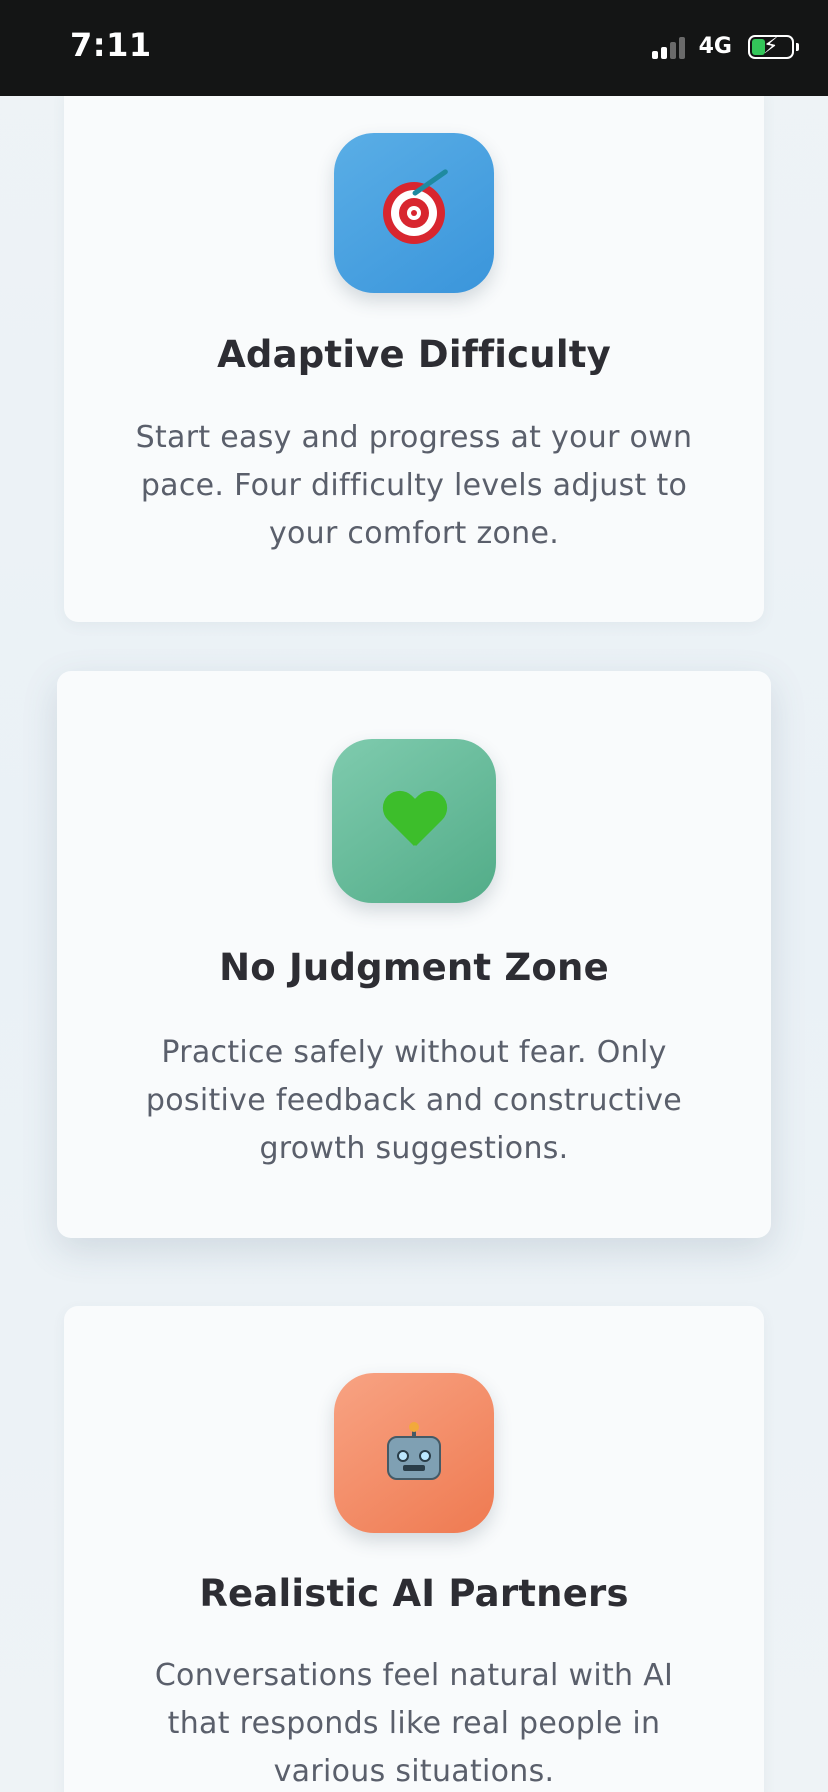 Image resolution: width=828 pixels, height=1792 pixels. Describe the element at coordinates (414, 1593) in the screenshot. I see `feature-title: Realistic AI Partners` at that location.